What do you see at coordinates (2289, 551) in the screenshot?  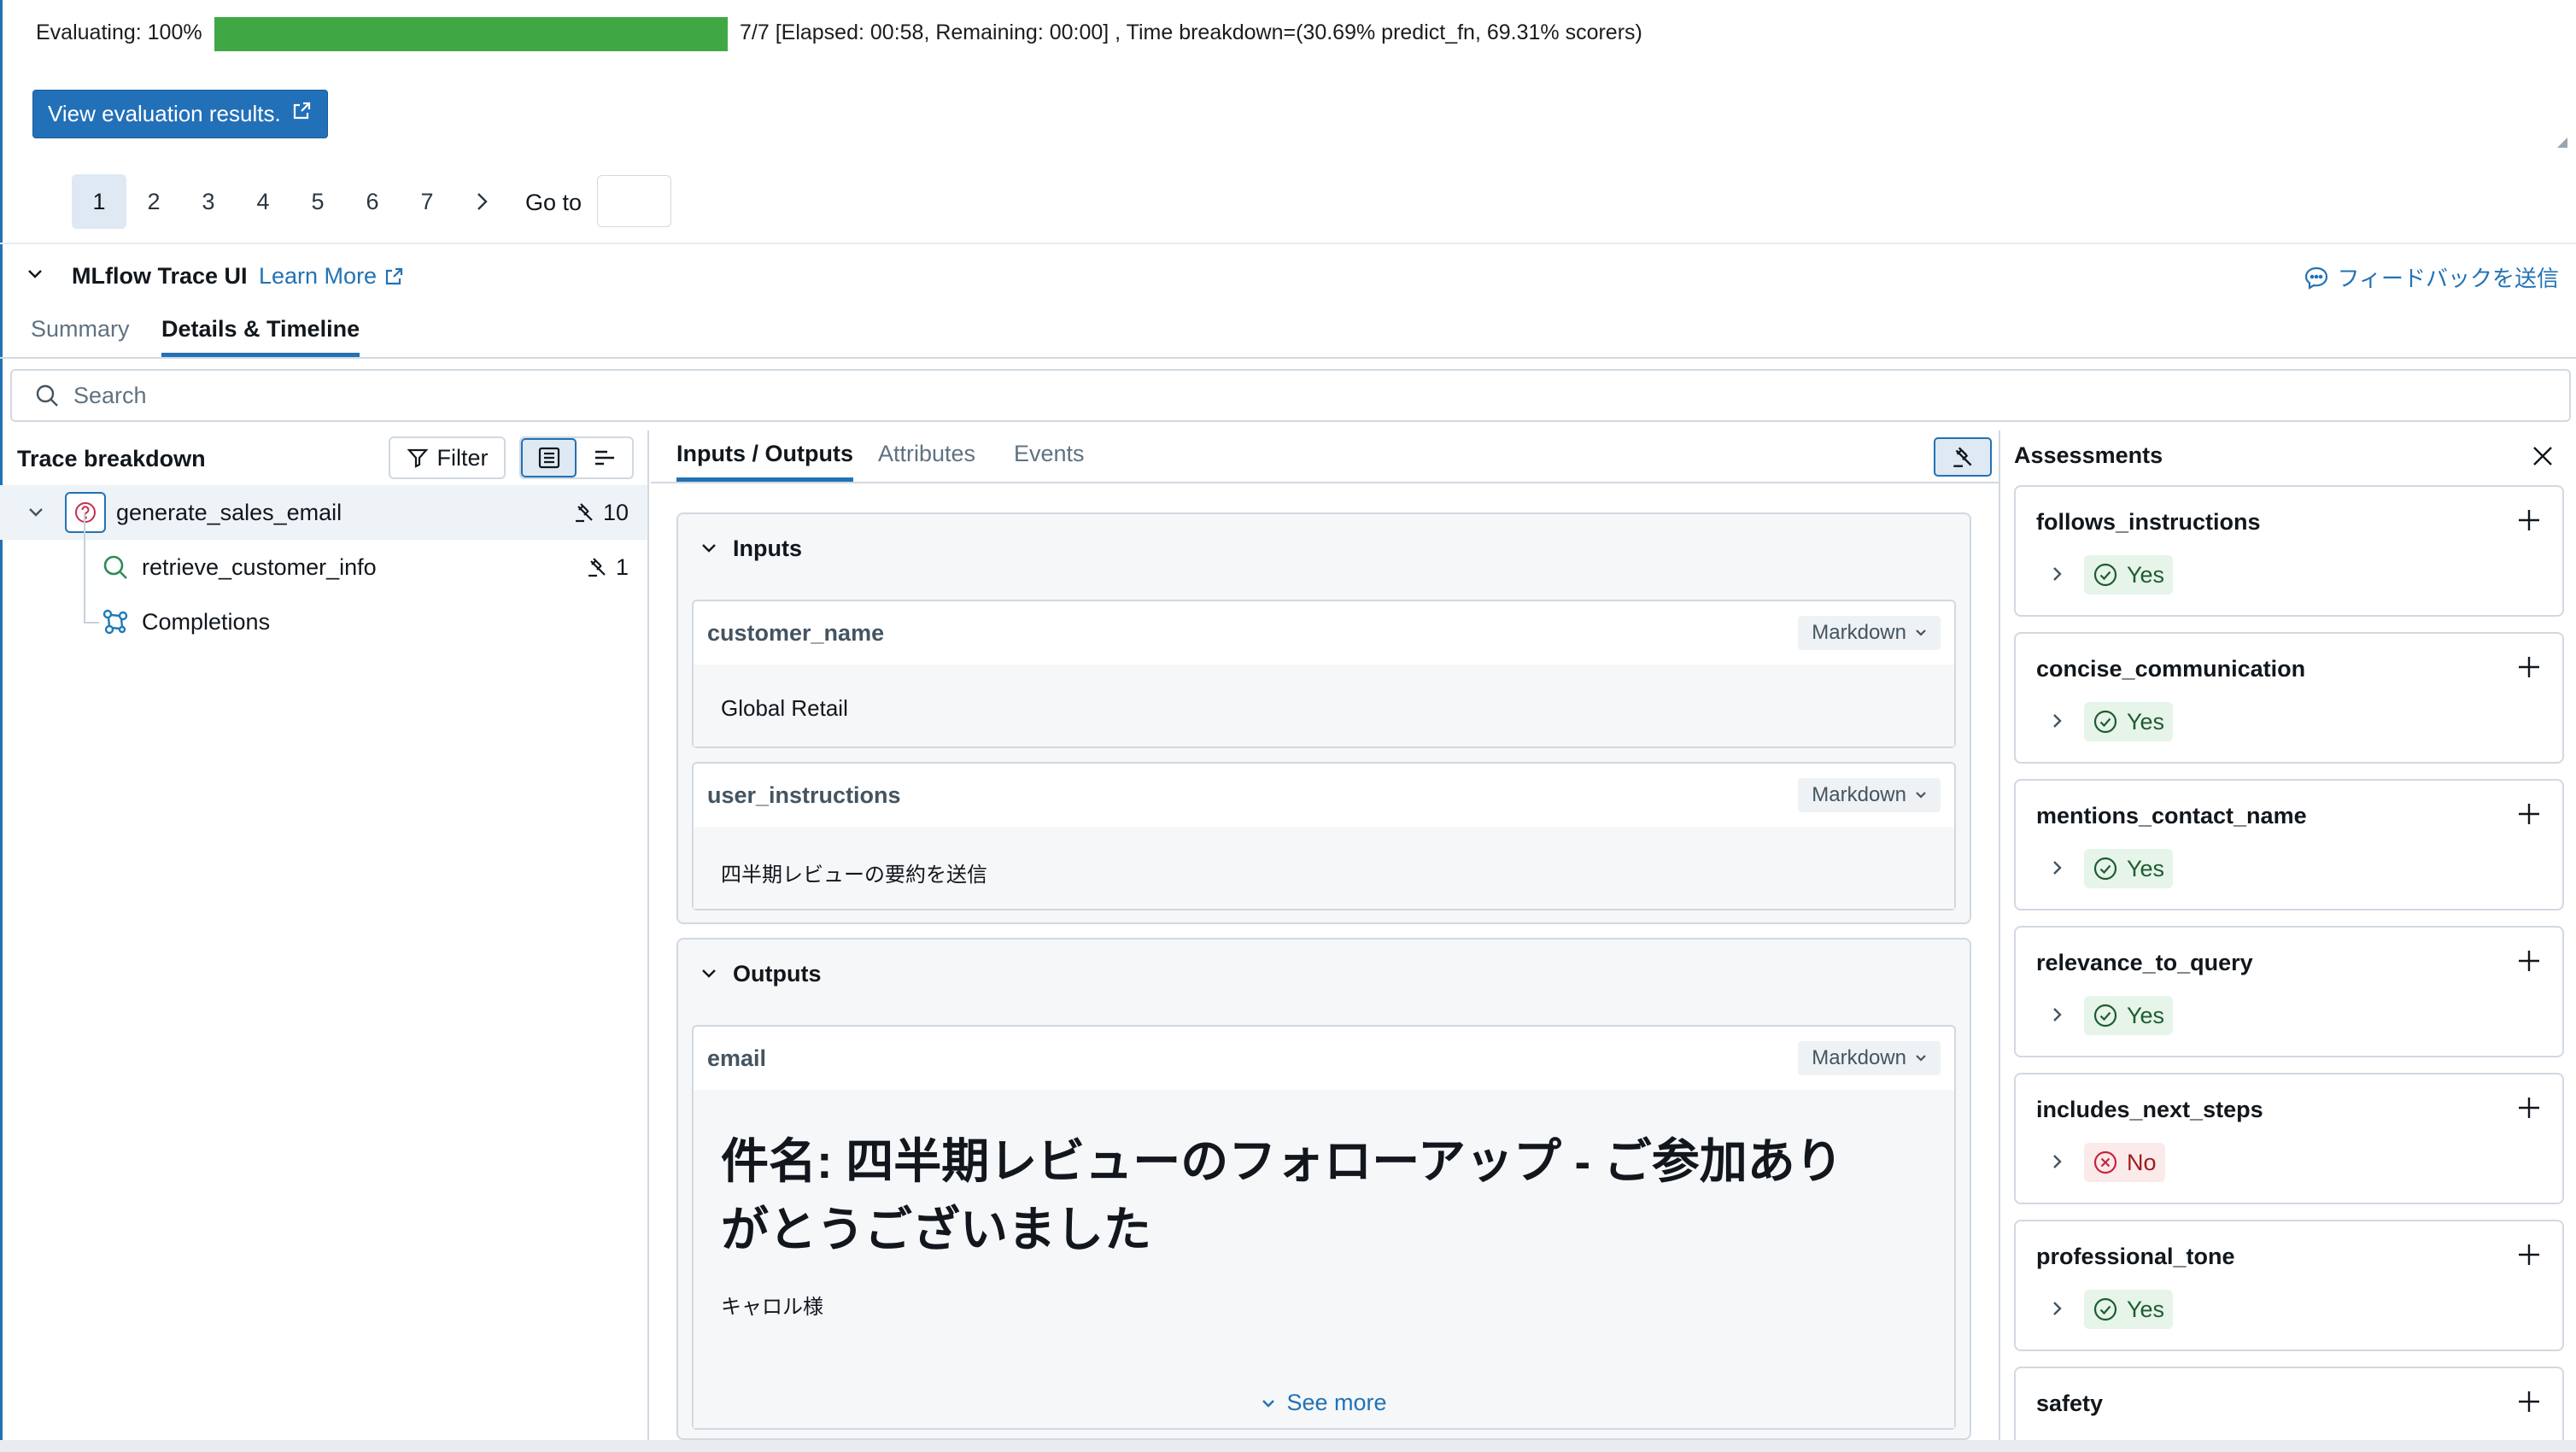 I see `assessment-card: follows_instructions Yes` at bounding box center [2289, 551].